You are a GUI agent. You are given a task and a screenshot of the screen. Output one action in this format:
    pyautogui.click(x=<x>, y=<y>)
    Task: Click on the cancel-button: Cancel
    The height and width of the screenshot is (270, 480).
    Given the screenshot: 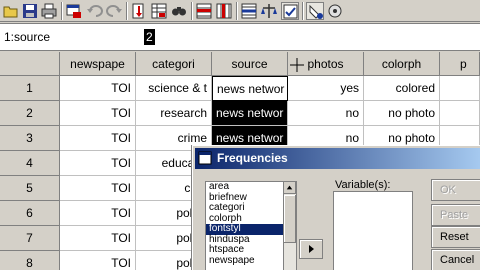 What is the action you would take?
    pyautogui.click(x=455, y=259)
    